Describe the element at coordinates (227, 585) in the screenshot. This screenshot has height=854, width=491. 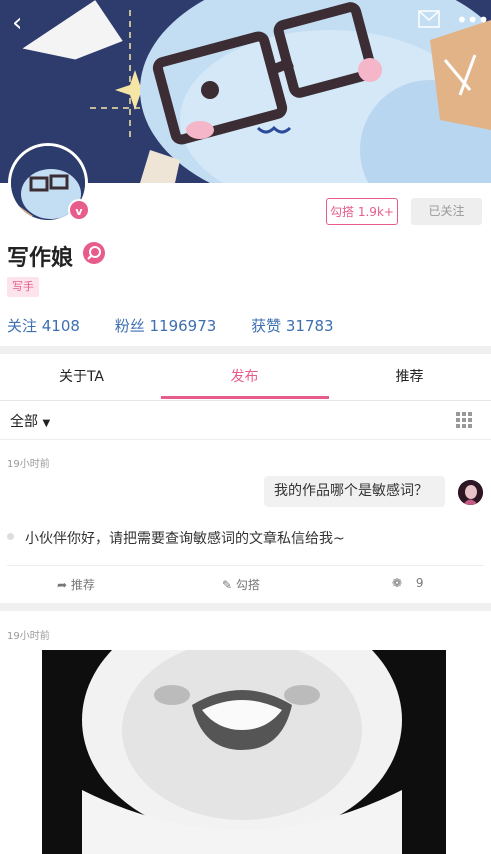
I see `pencil-icon: ✎` at that location.